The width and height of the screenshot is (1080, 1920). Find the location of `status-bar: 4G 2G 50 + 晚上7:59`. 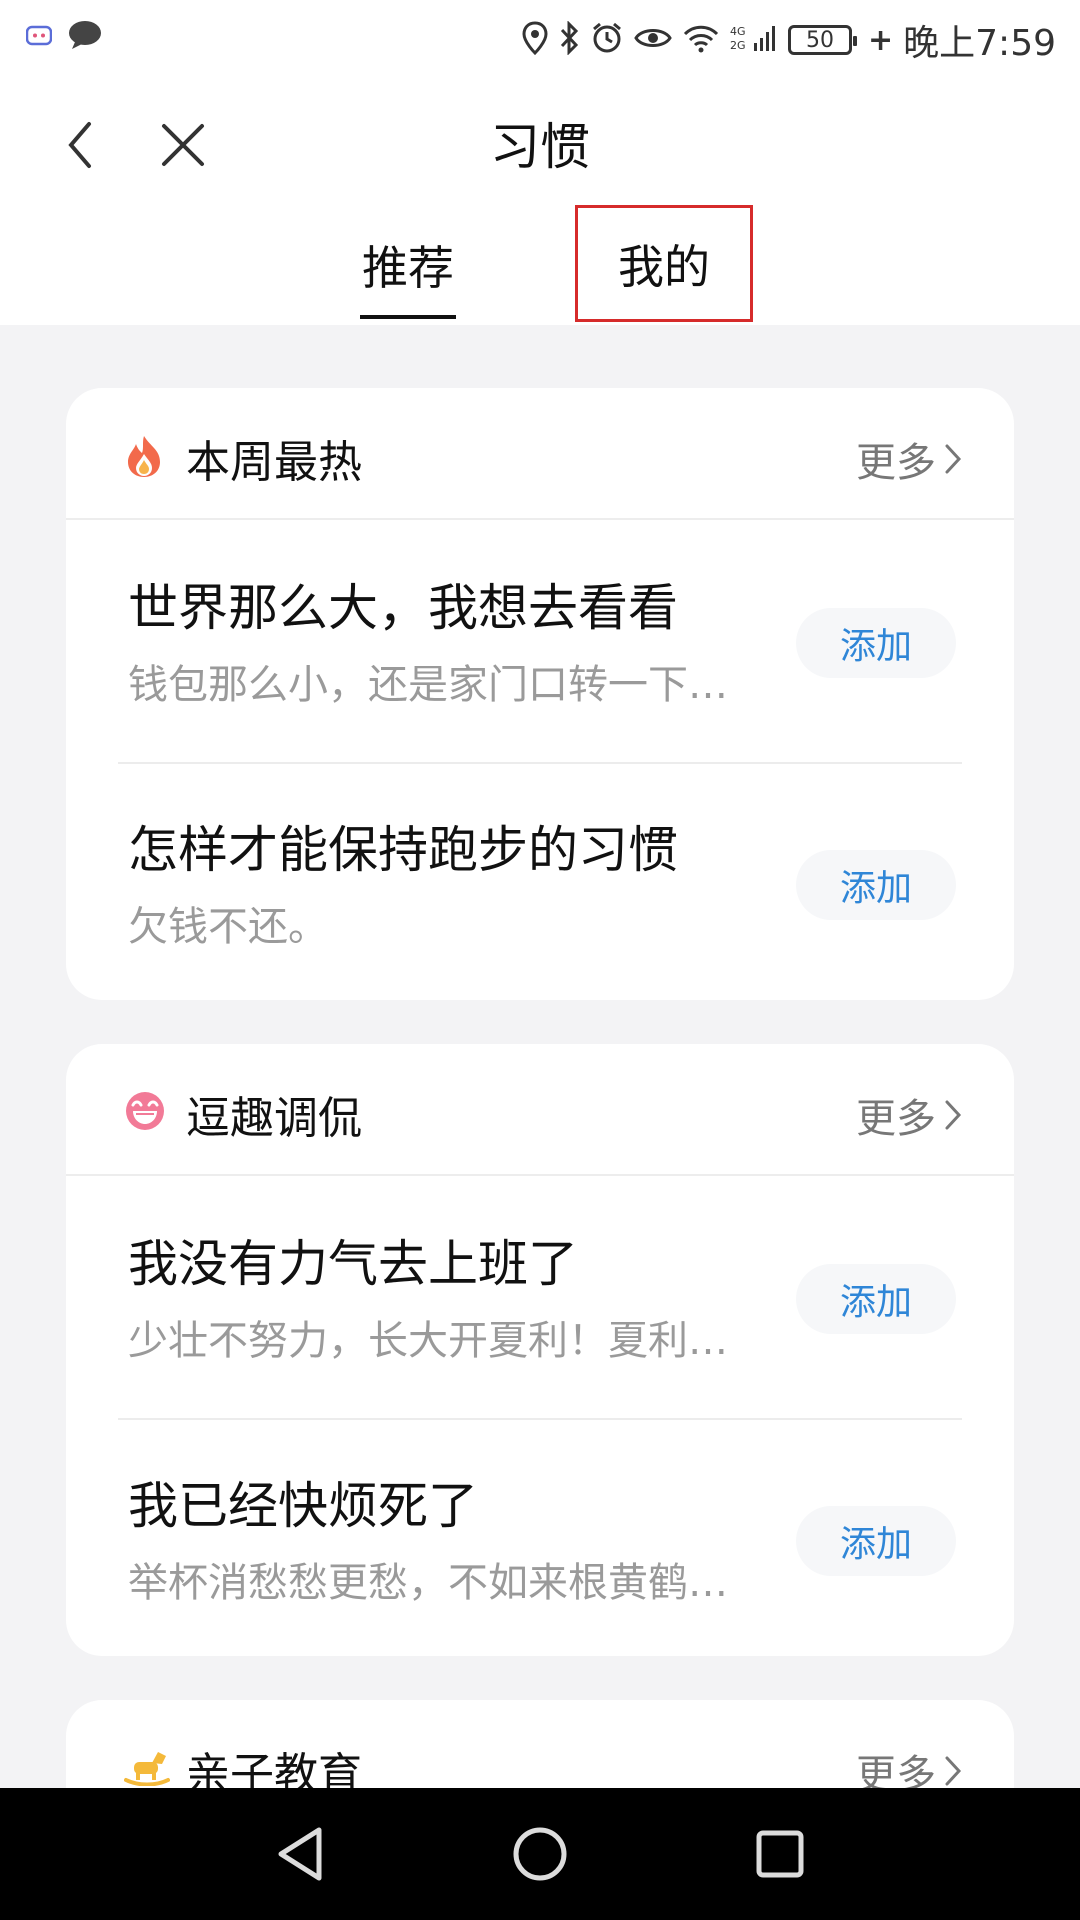

status-bar: 4G 2G 50 + 晚上7:59 is located at coordinates (540, 37).